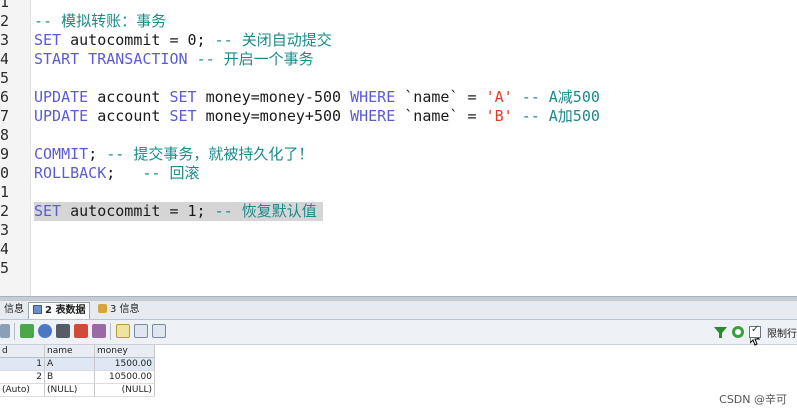 The width and height of the screenshot is (797, 413). I want to click on sql-text: autocommit = 1;, so click(138, 211).